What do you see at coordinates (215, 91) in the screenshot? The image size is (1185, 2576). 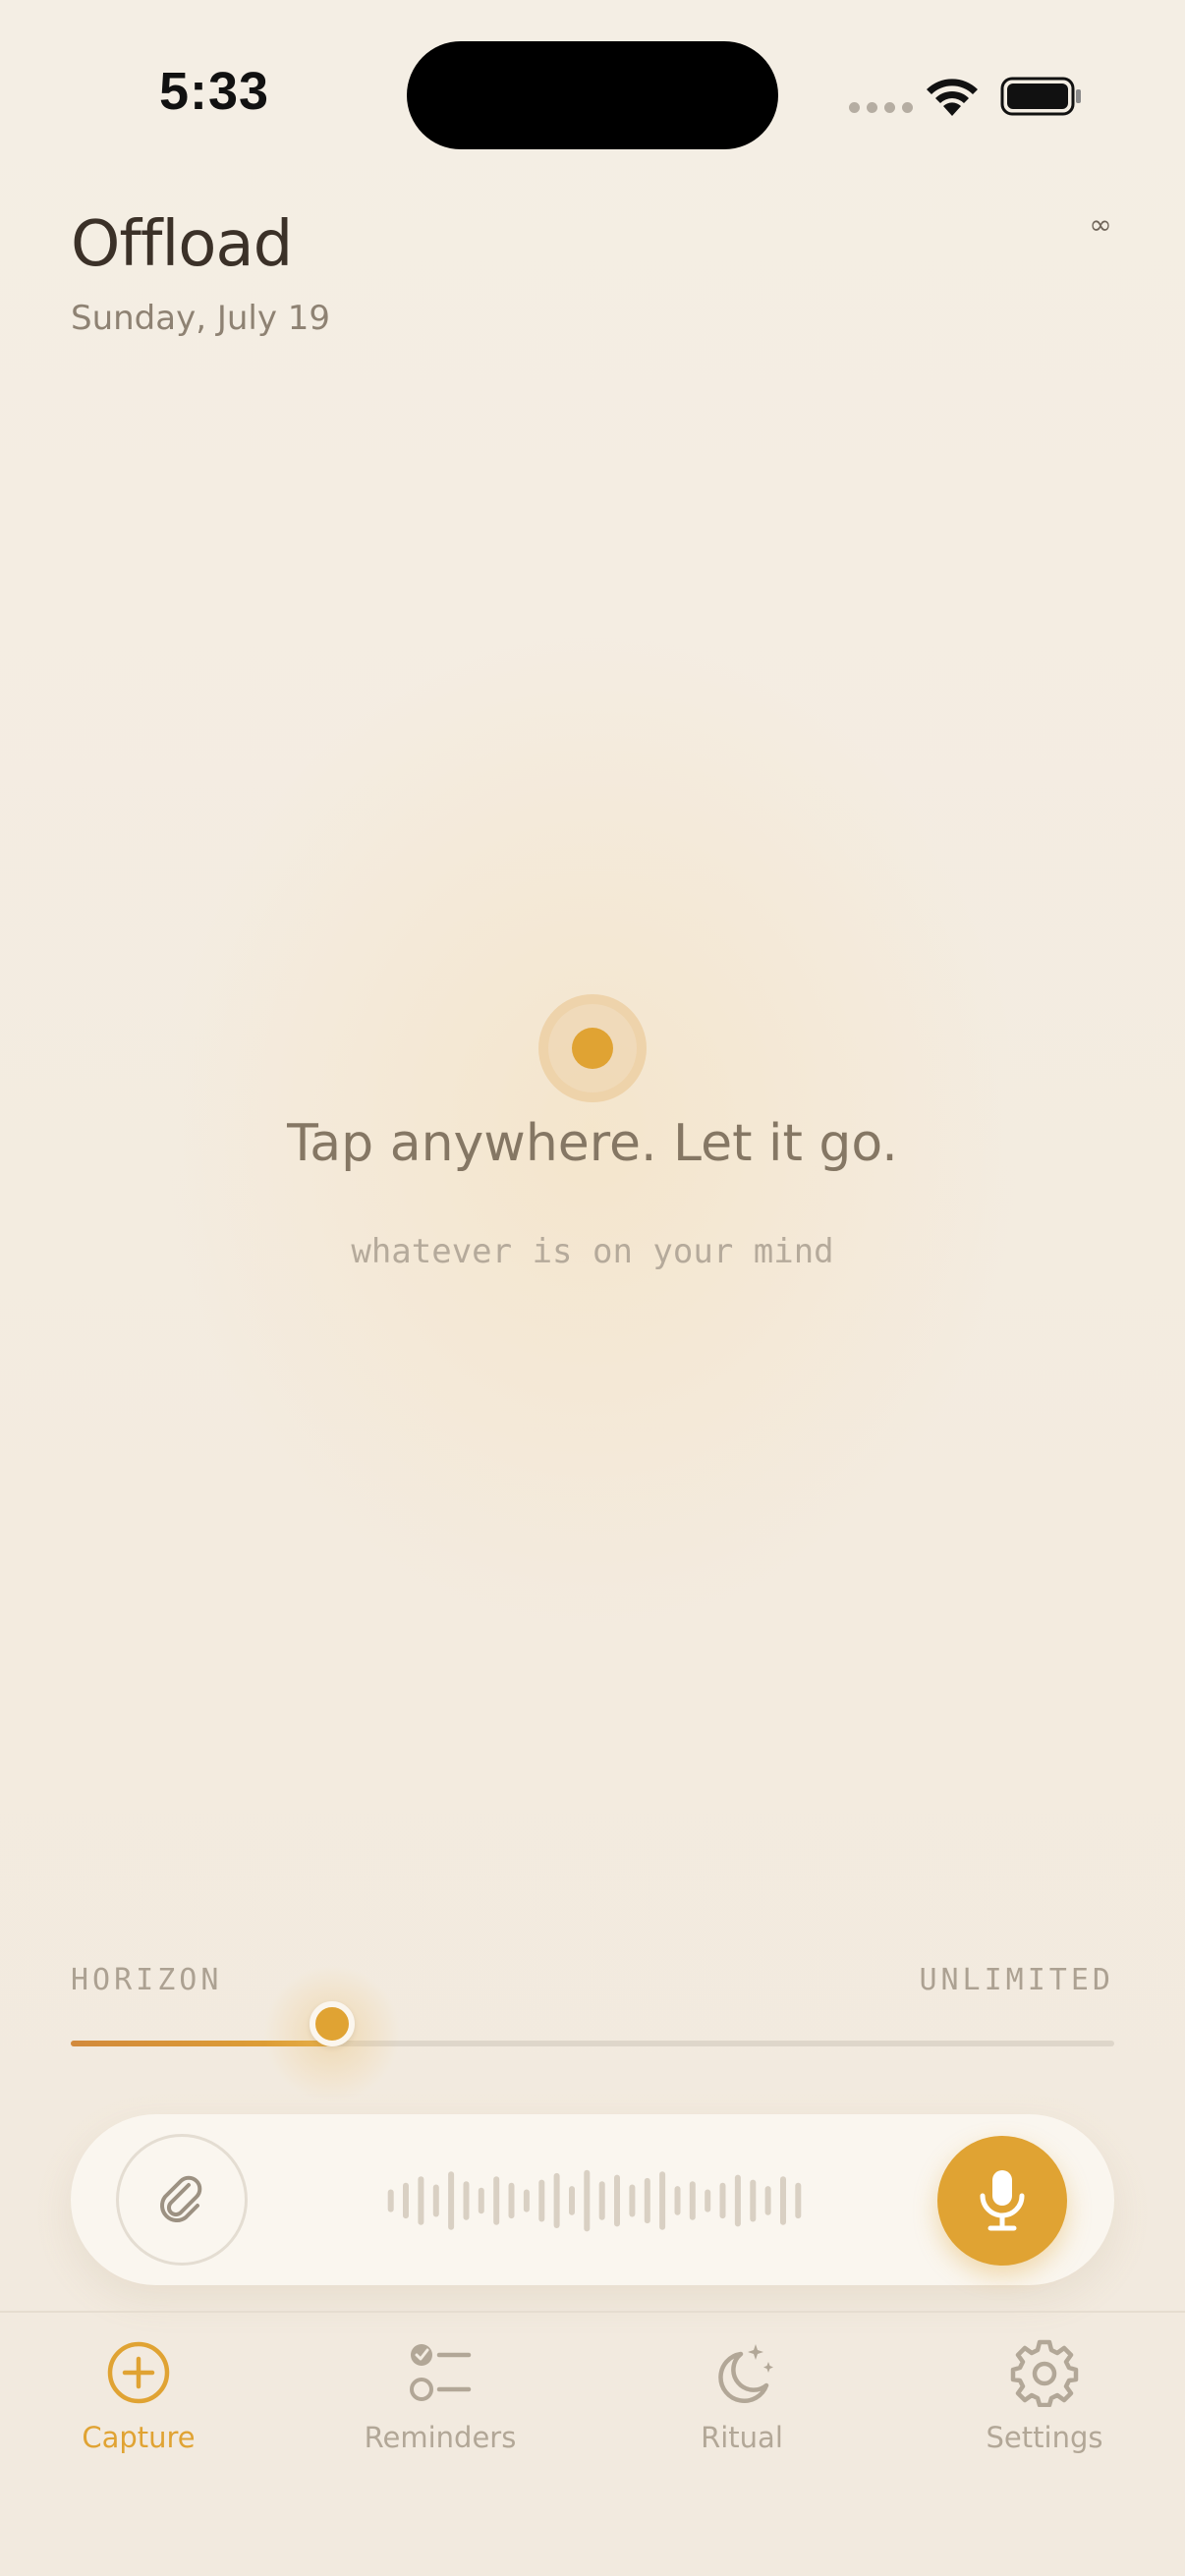 I see `status-time: 5:33` at bounding box center [215, 91].